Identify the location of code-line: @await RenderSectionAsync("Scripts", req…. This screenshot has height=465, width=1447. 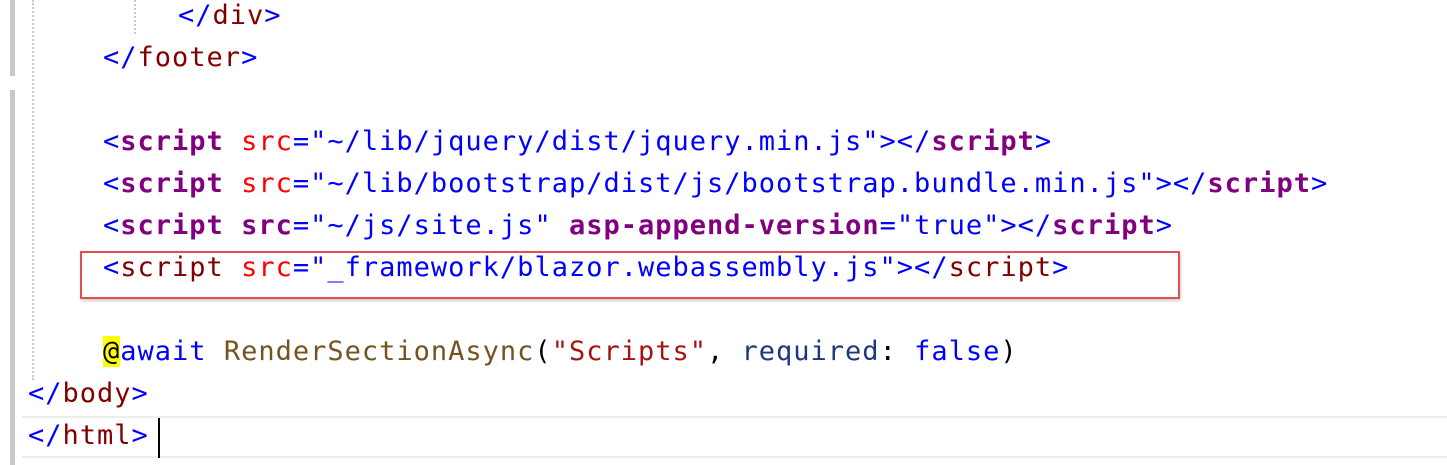
(560, 352).